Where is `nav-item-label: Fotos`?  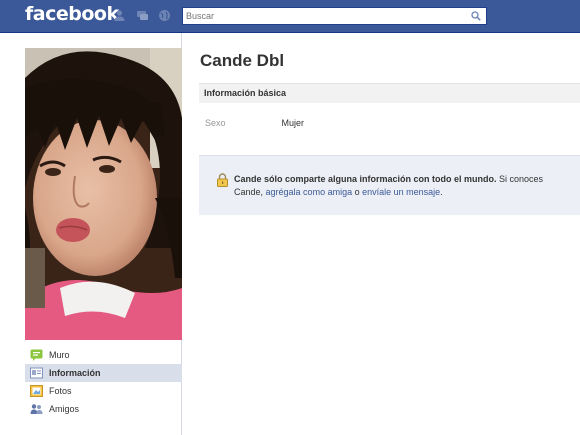 nav-item-label: Fotos is located at coordinates (60, 391).